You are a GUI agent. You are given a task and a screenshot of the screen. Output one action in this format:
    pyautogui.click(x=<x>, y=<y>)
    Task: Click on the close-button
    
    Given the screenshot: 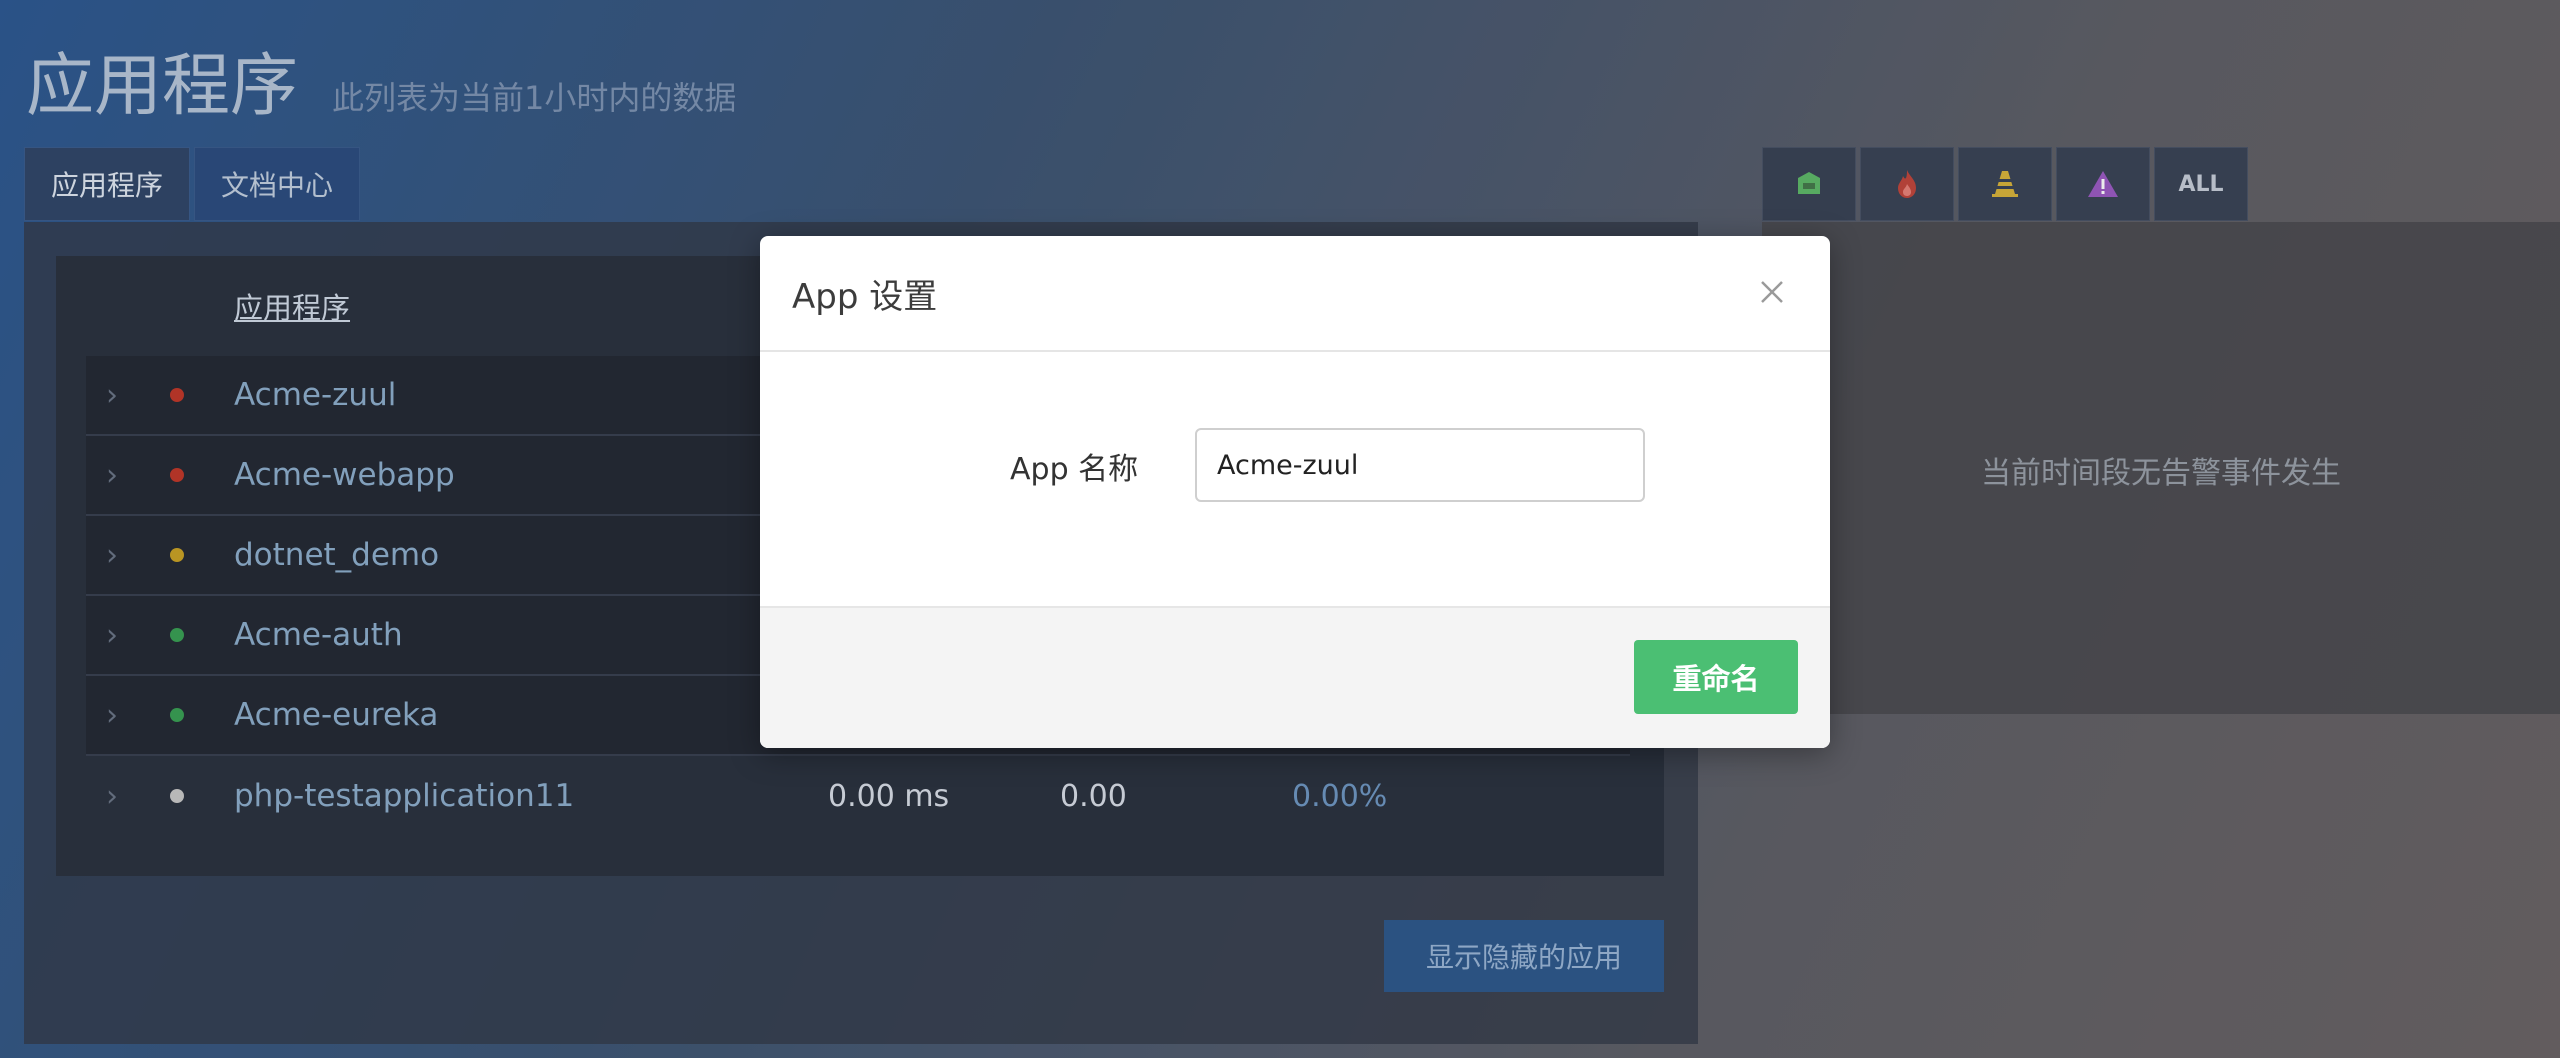 What is the action you would take?
    pyautogui.click(x=1772, y=292)
    